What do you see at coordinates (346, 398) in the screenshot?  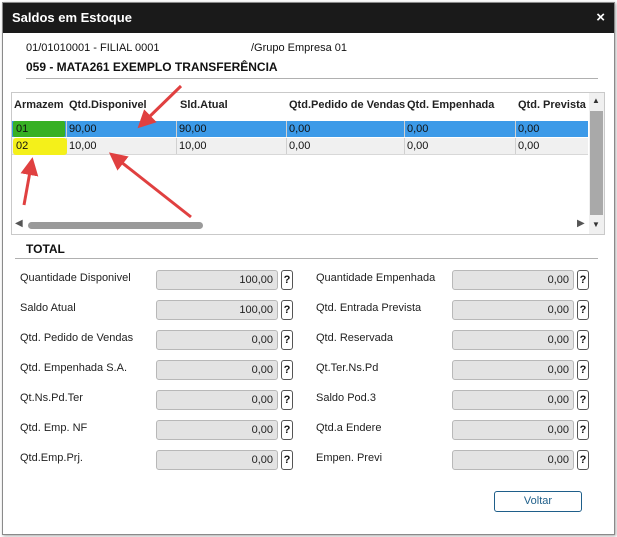 I see `label-saldo-pod3: Saldo Pod.3` at bounding box center [346, 398].